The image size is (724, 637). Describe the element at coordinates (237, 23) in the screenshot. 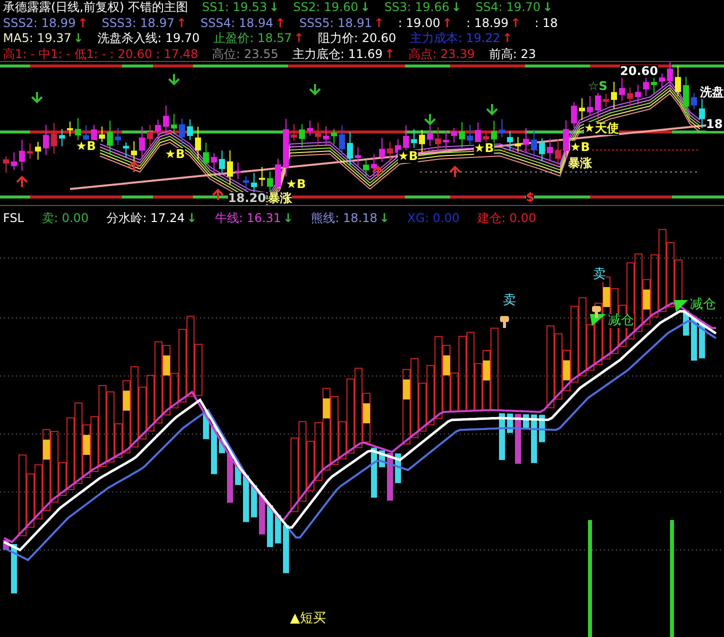

I see `indicator-value: SSS4: 18.94` at that location.